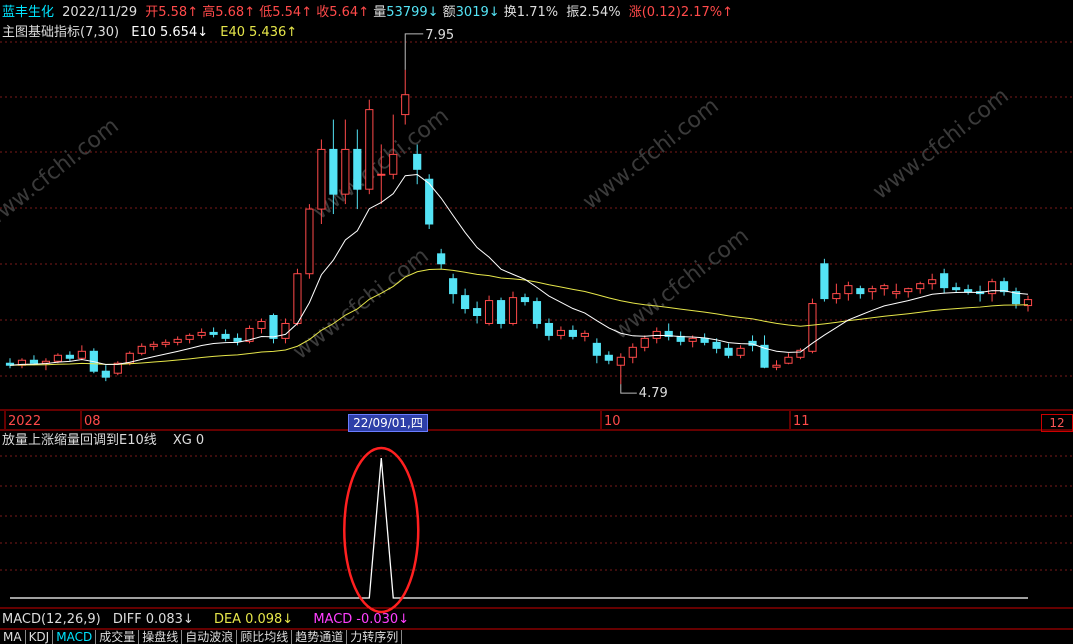  Describe the element at coordinates (24, 421) in the screenshot. I see `axis-label: 2022` at that location.